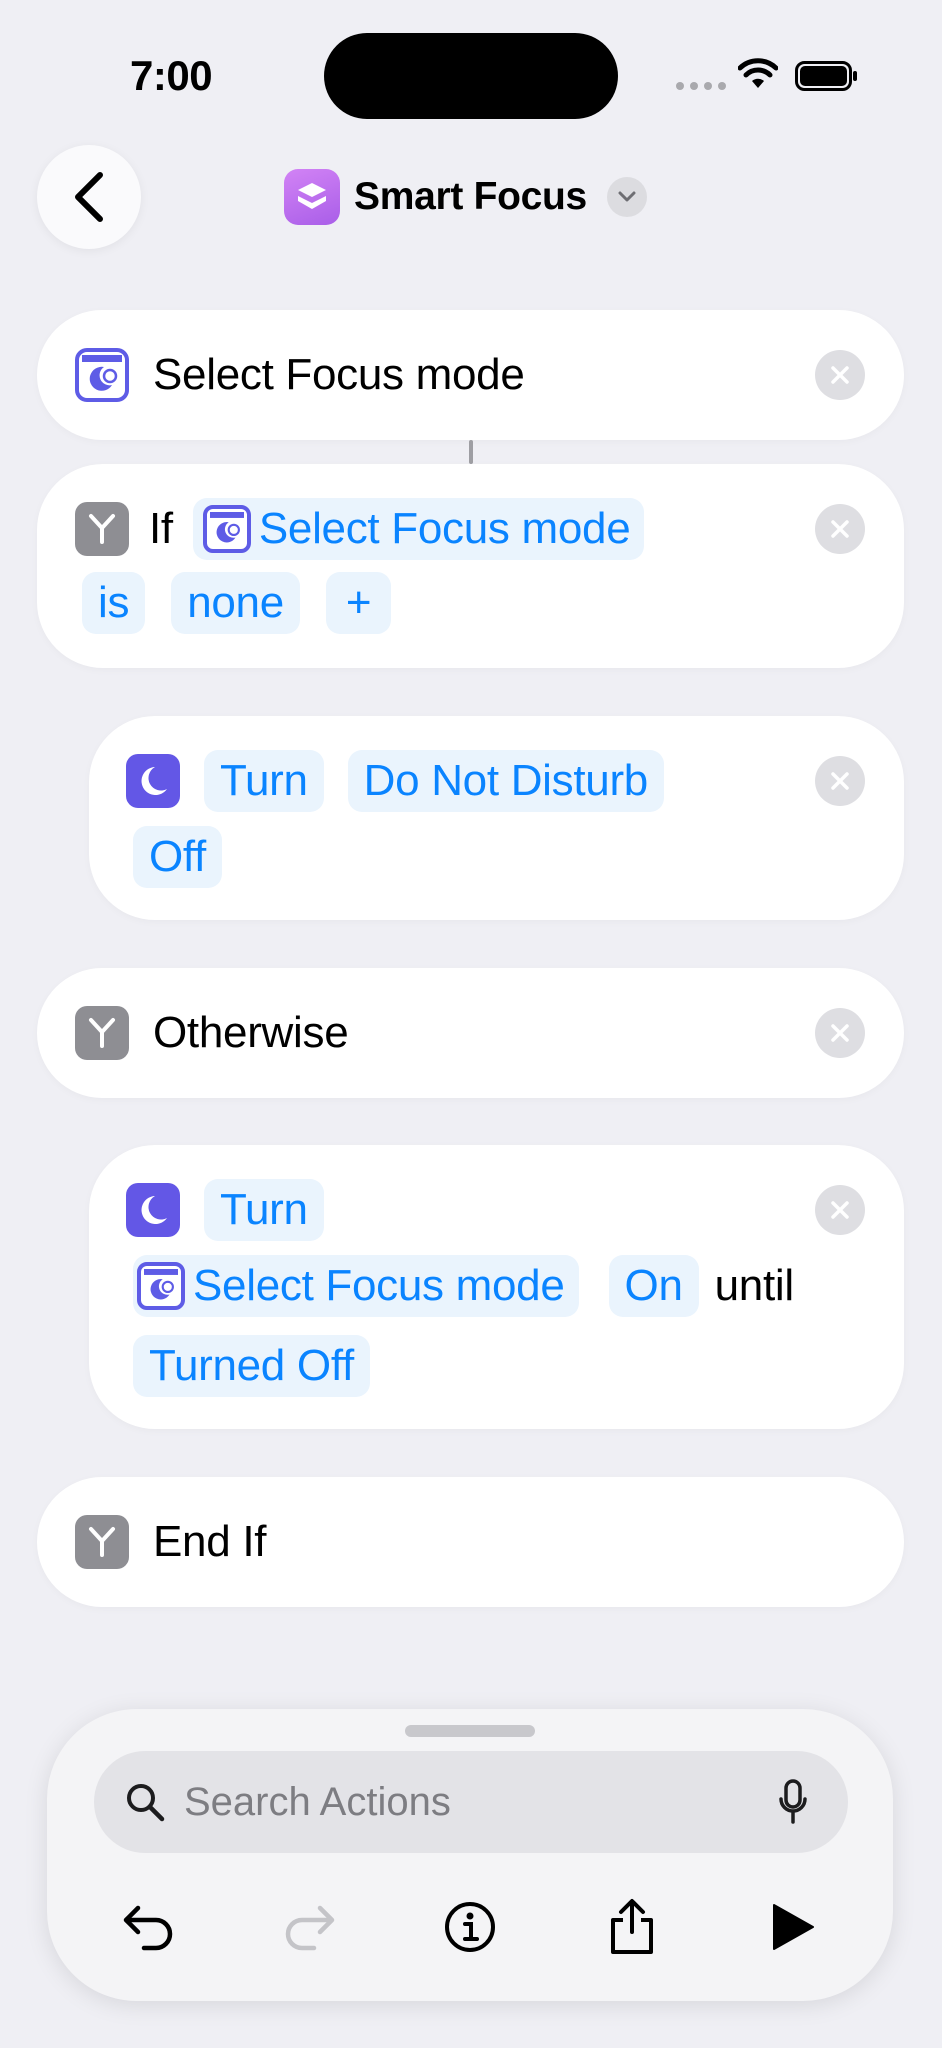 This screenshot has height=2048, width=942. Describe the element at coordinates (161, 528) in the screenshot. I see `if-keyword: If` at that location.